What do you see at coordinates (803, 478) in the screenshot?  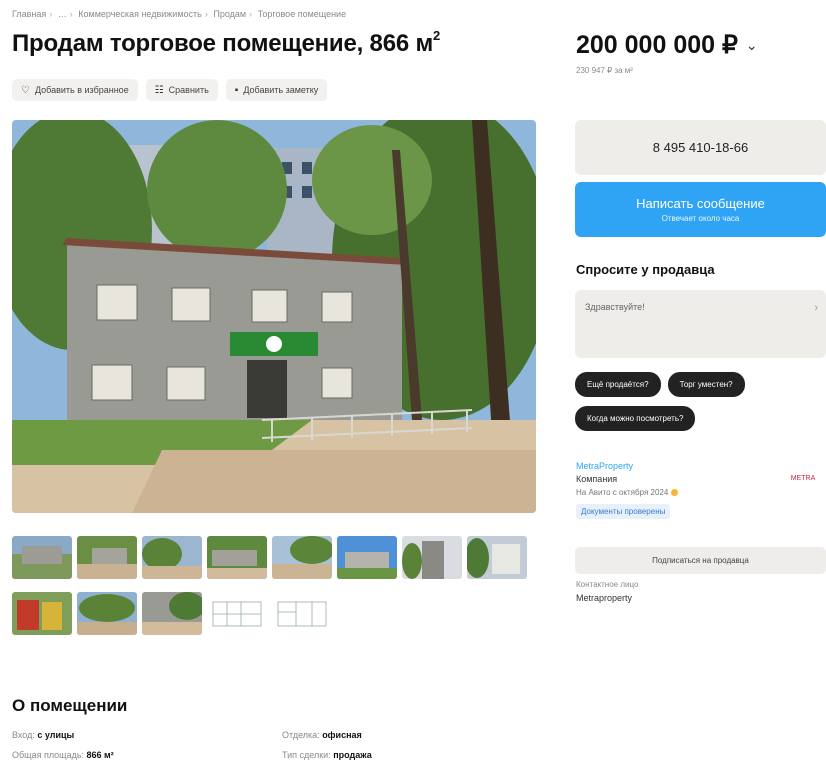 I see `seller-logo: METRA` at bounding box center [803, 478].